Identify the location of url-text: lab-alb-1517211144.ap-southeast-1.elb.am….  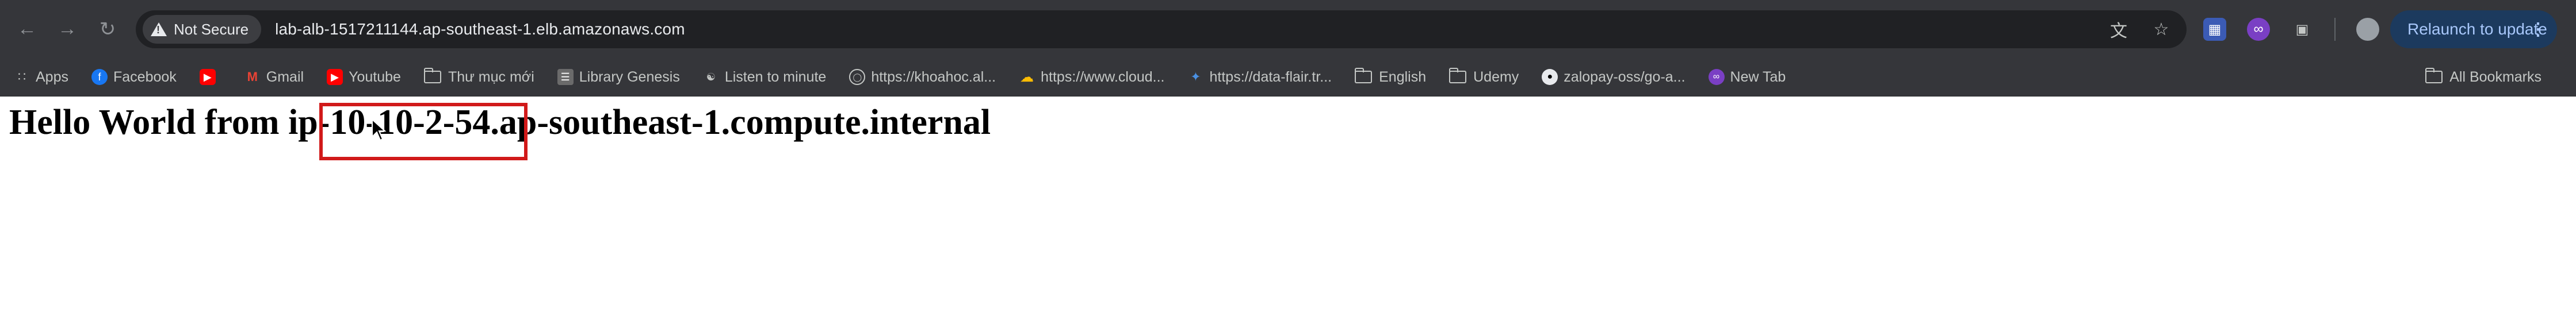
(480, 29).